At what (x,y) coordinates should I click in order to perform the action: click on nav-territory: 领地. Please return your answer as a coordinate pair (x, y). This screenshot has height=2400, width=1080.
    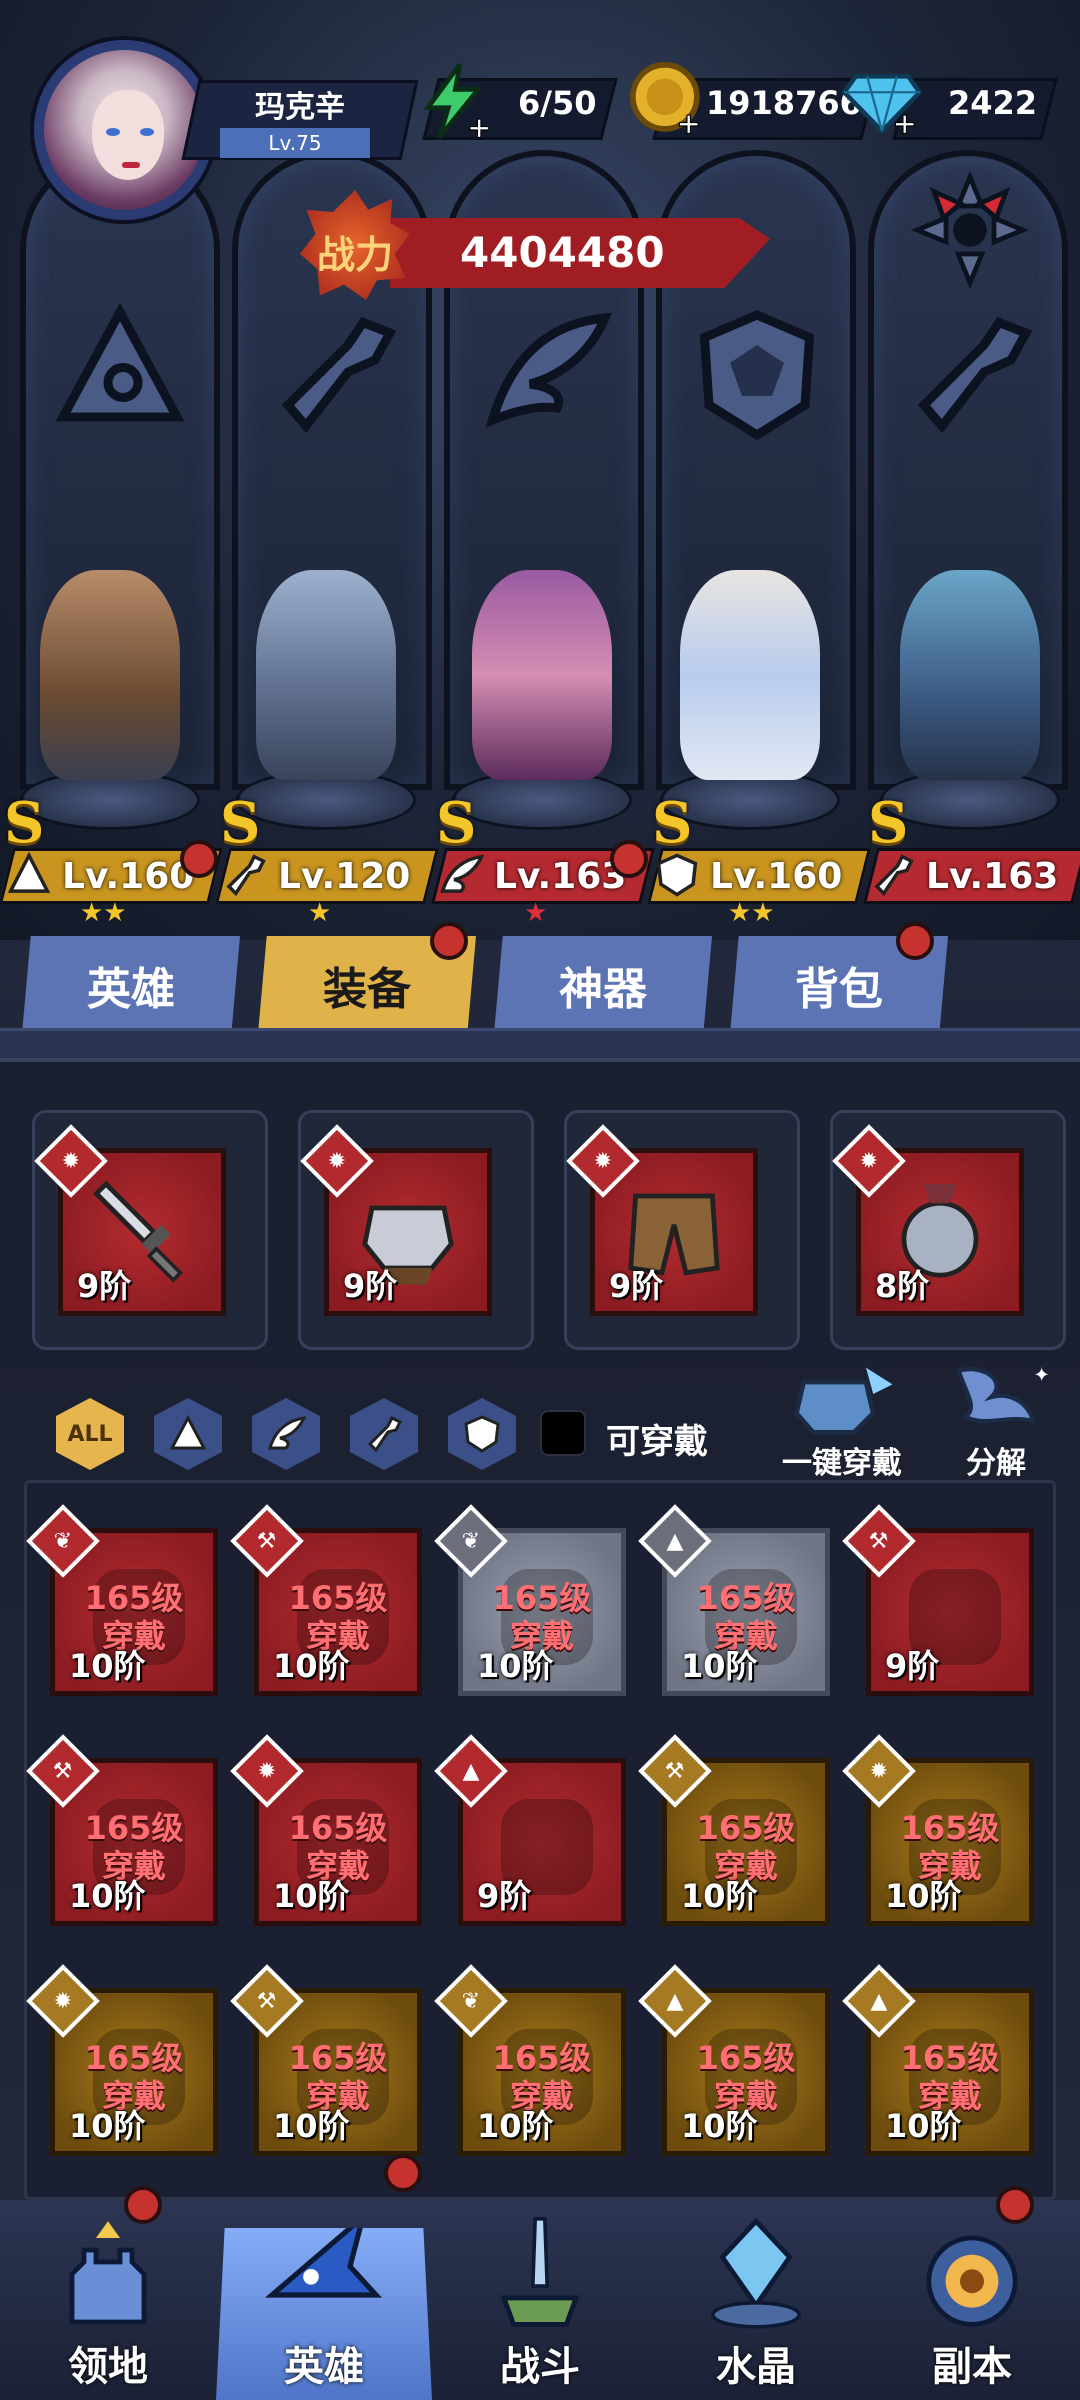
    Looking at the image, I should click on (108, 2300).